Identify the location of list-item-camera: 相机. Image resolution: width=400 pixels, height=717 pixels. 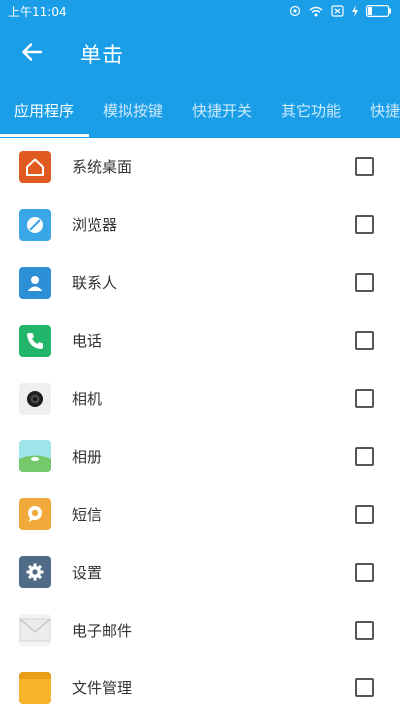
(200, 399).